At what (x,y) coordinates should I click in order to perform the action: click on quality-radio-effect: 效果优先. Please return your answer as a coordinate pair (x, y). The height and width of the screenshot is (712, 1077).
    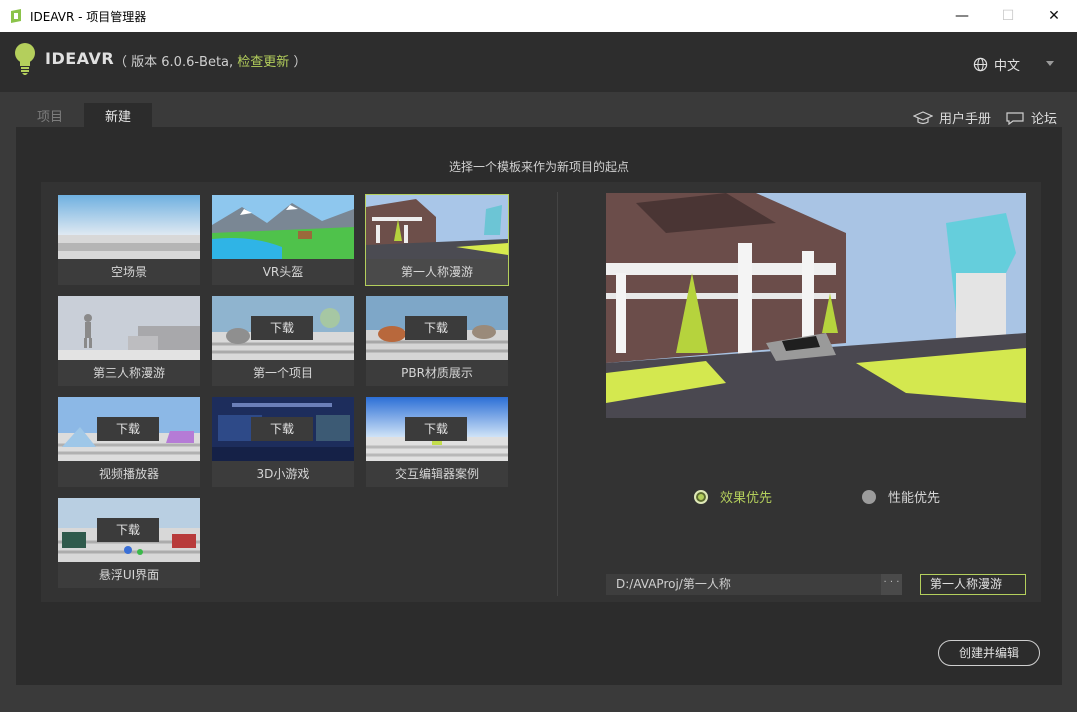
    Looking at the image, I should click on (733, 496).